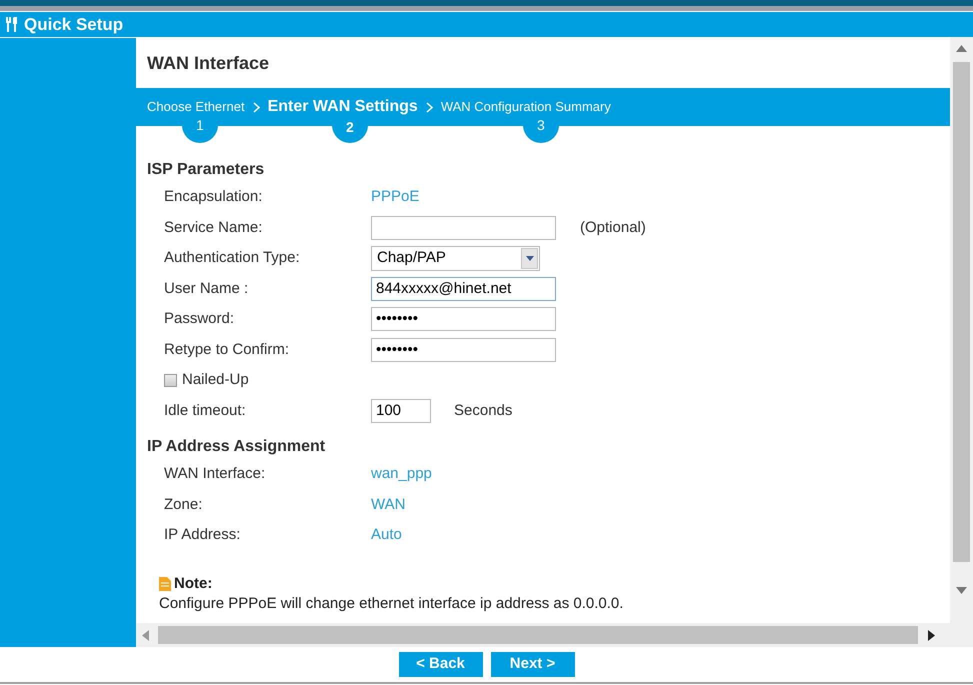  What do you see at coordinates (74, 25) in the screenshot?
I see `window-title: Quick Setup` at bounding box center [74, 25].